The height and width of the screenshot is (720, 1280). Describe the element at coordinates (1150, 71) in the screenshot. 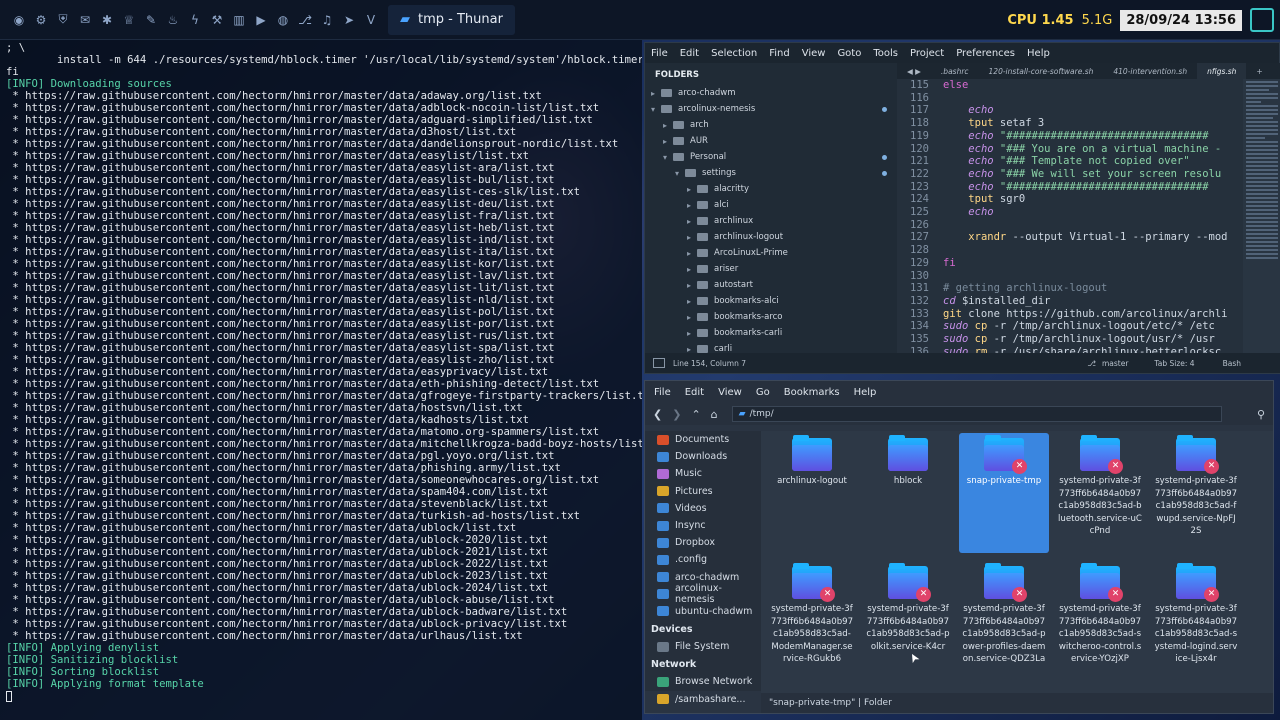

I see `editor-tab: 410-intervention.sh` at that location.